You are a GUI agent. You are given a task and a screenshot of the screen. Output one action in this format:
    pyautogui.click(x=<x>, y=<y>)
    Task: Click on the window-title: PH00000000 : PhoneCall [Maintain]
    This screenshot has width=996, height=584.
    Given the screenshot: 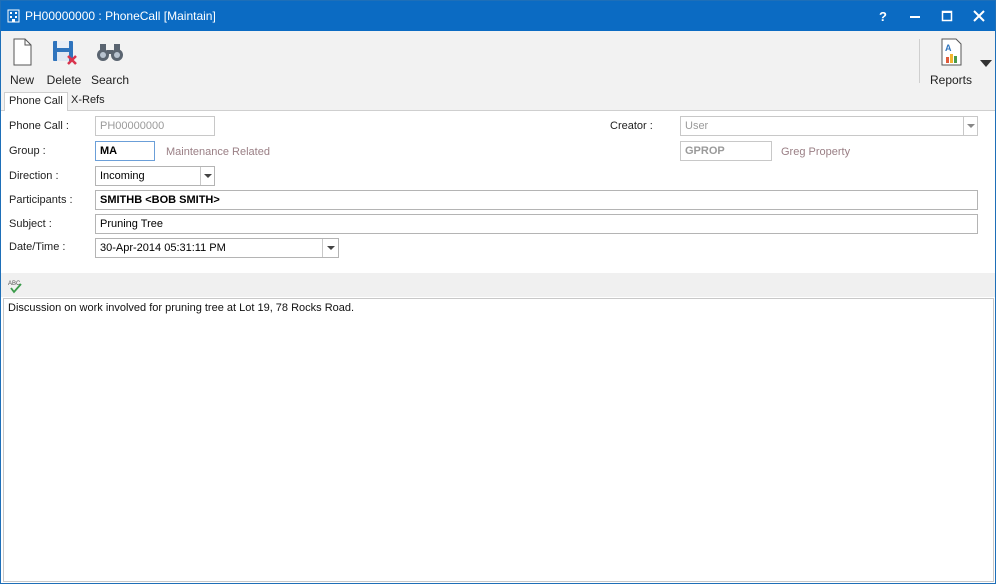 What is the action you would take?
    pyautogui.click(x=120, y=16)
    